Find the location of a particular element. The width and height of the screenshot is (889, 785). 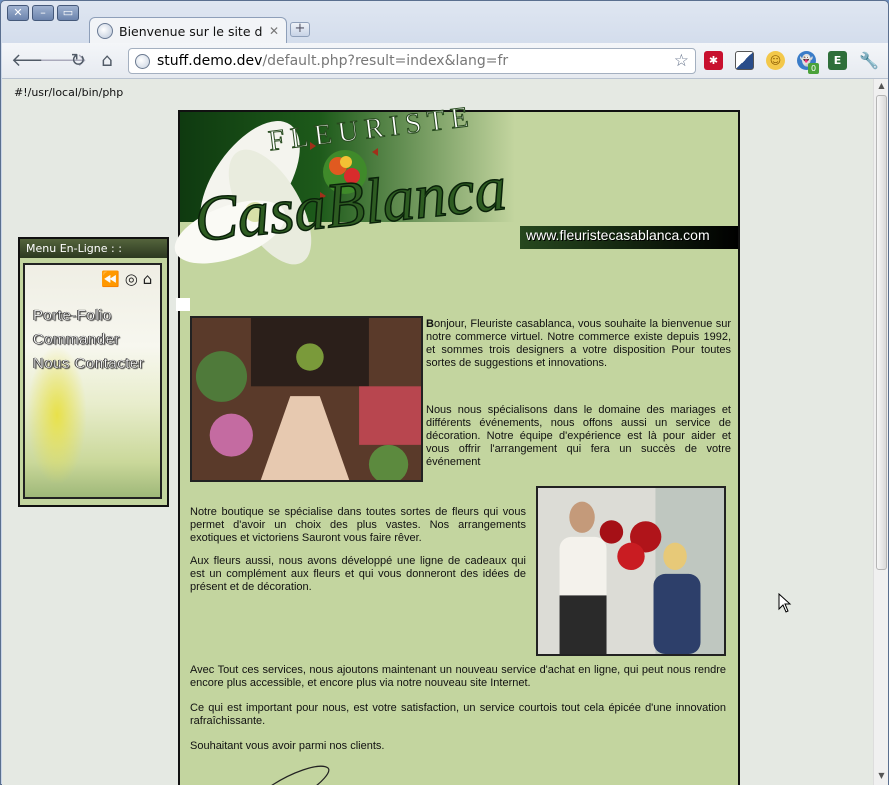

staff-photo is located at coordinates (631, 571).